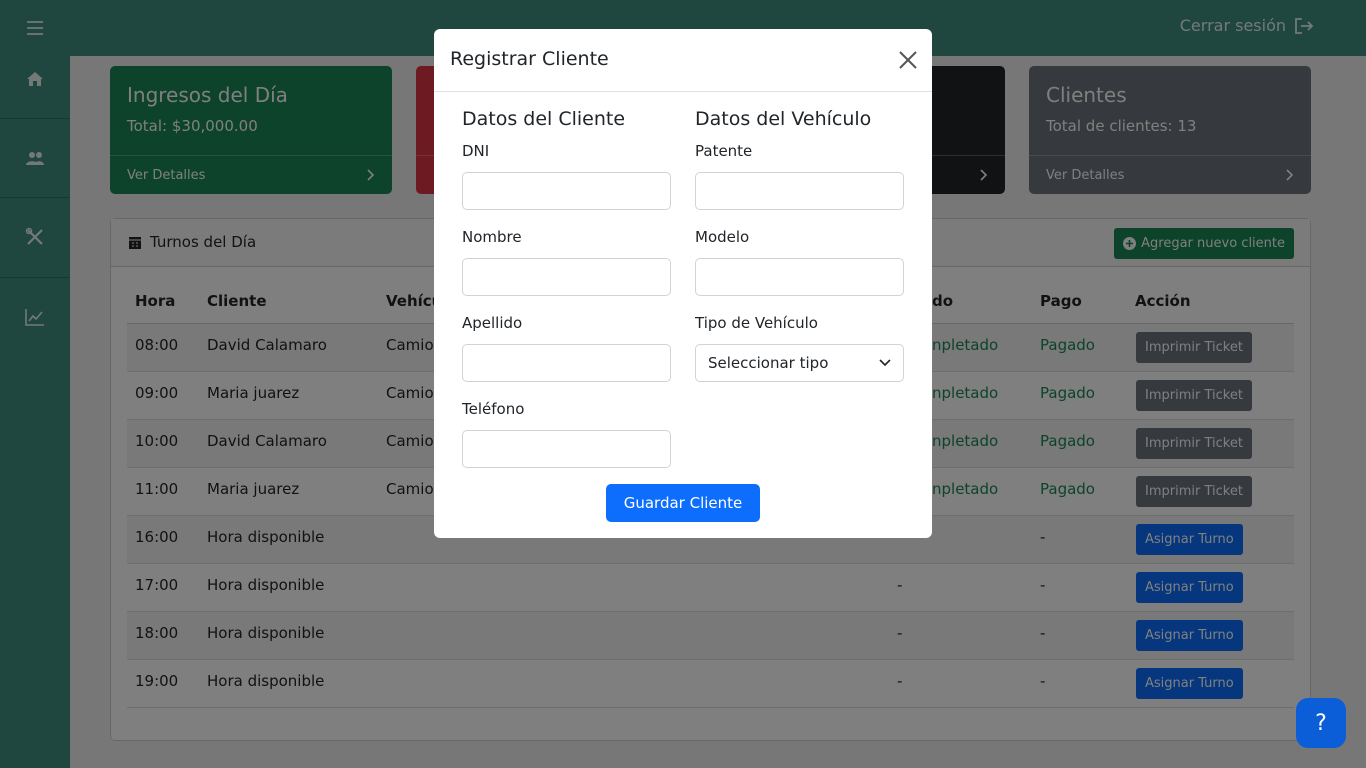 This screenshot has width=1366, height=768. Describe the element at coordinates (724, 151) in the screenshot. I see `patente-label: Patente` at that location.